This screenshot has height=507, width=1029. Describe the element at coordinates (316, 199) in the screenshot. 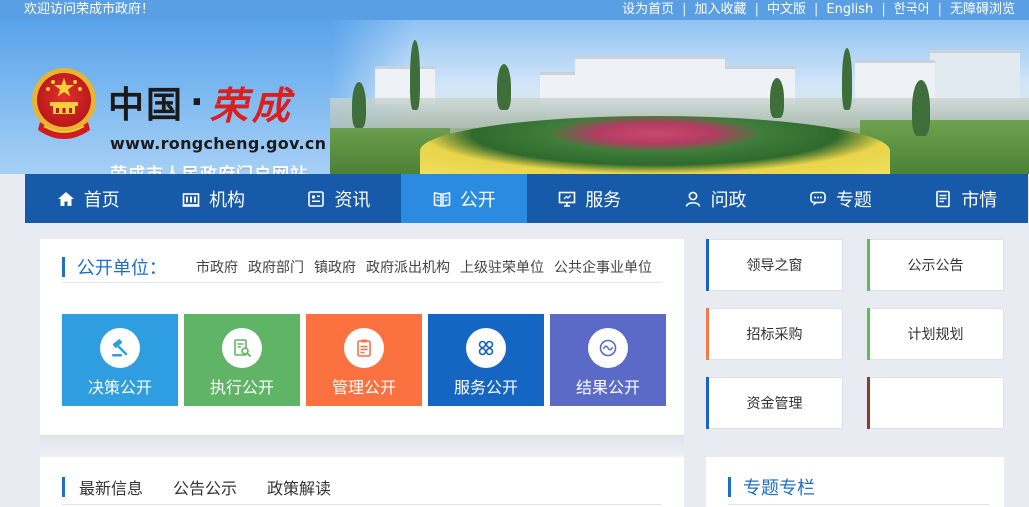

I see `news-icon` at that location.